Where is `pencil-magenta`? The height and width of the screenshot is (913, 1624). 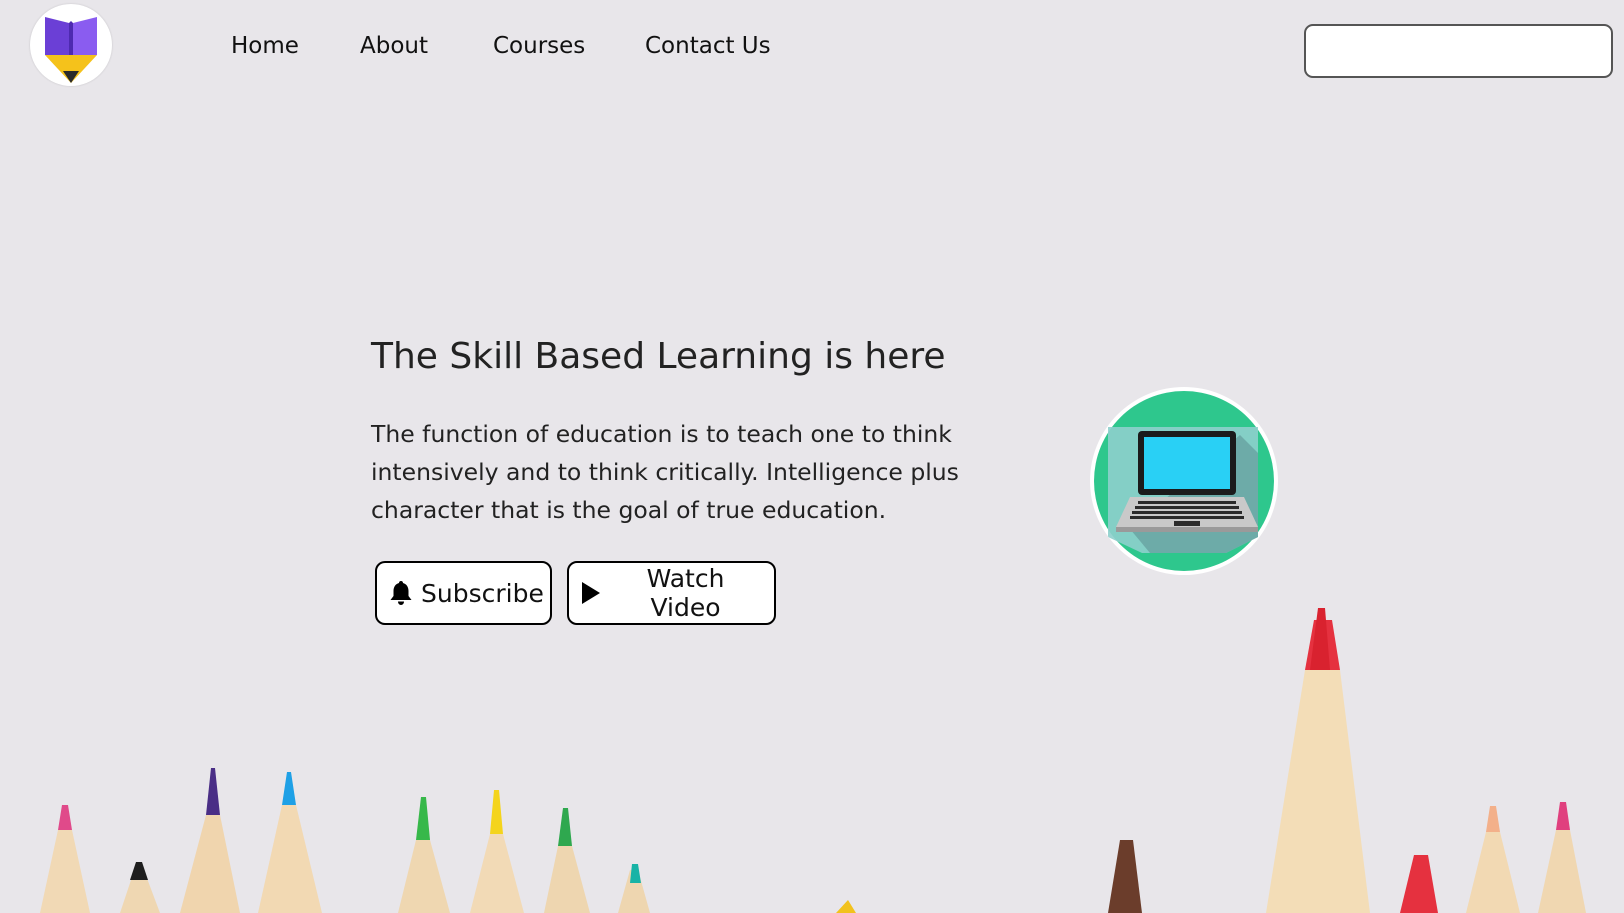
pencil-magenta is located at coordinates (1562, 857).